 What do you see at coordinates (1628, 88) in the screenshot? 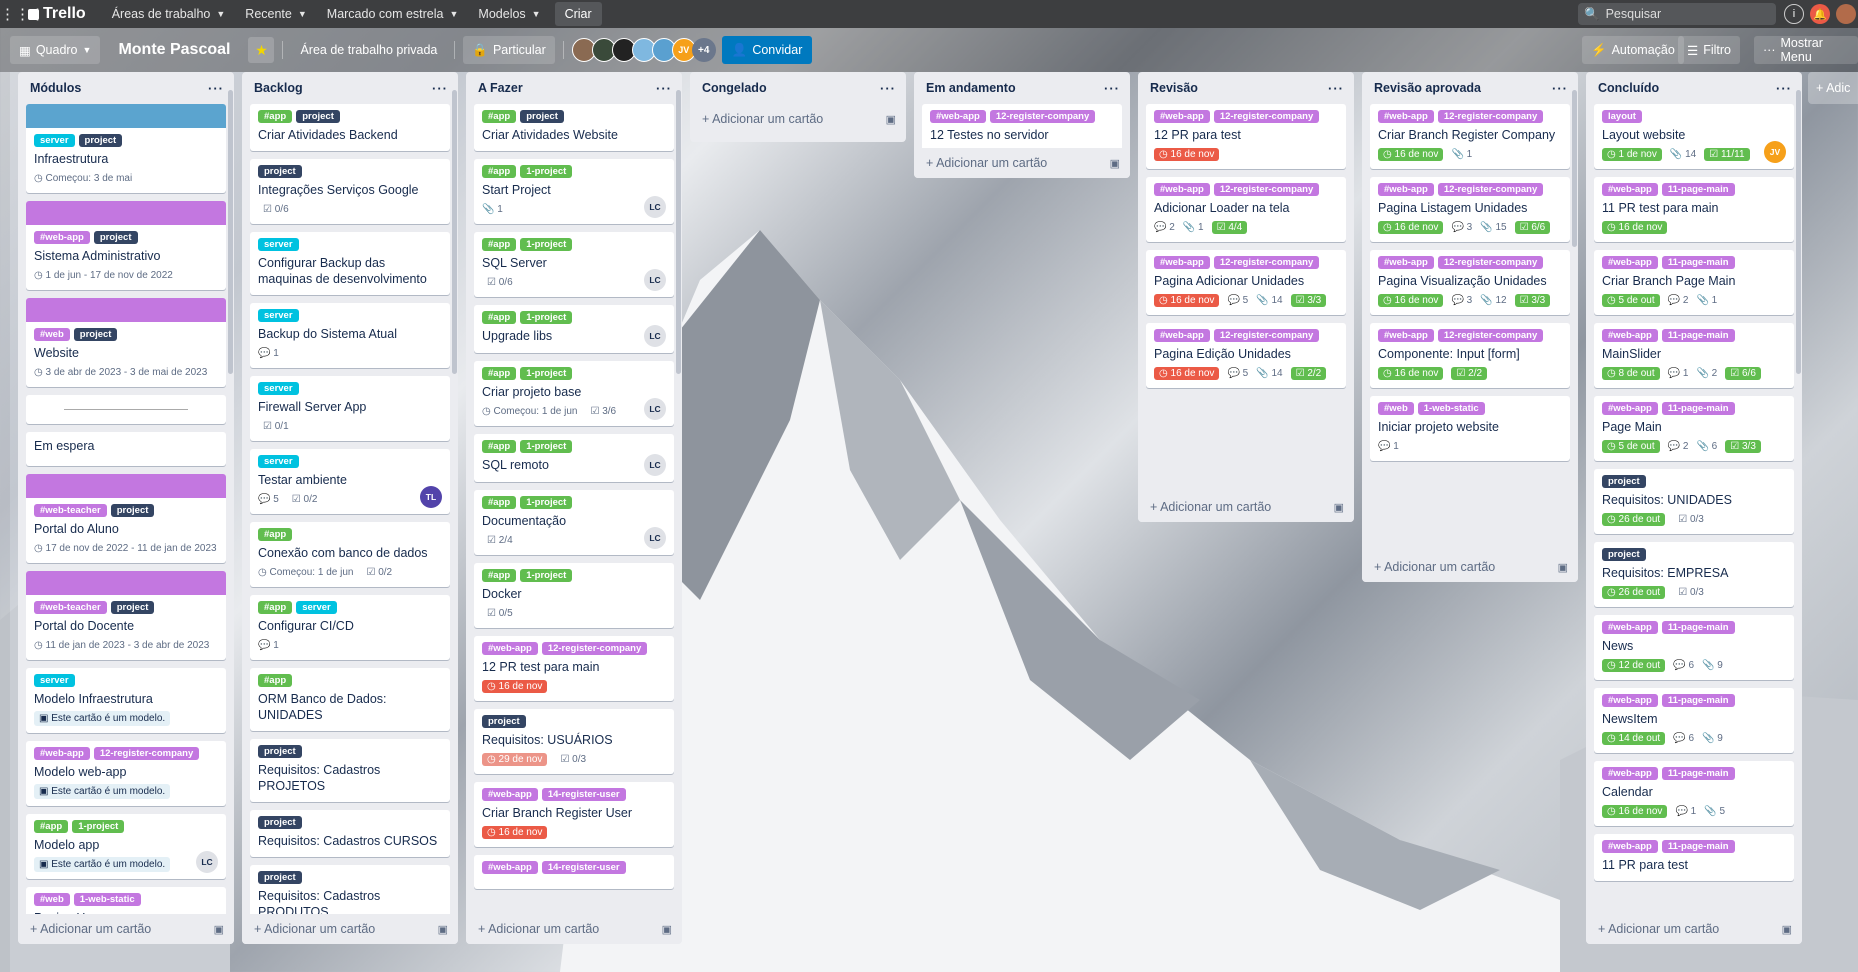
I see `list-title: Concluído` at bounding box center [1628, 88].